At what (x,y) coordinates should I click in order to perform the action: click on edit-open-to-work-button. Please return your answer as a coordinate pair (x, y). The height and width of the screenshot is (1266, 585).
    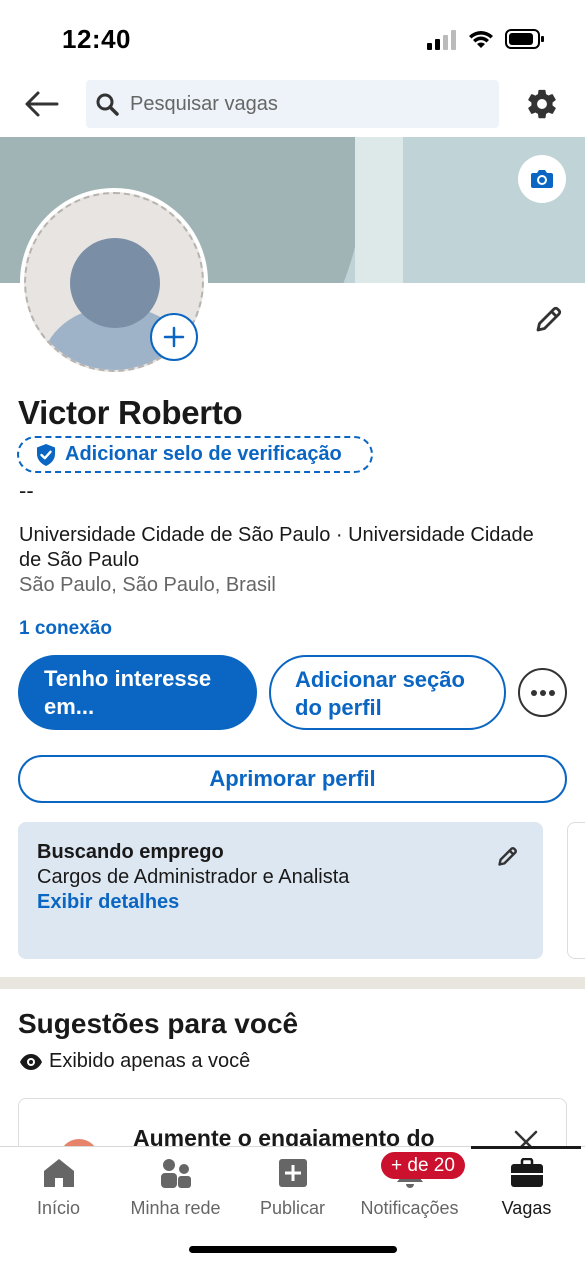
    Looking at the image, I should click on (507, 857).